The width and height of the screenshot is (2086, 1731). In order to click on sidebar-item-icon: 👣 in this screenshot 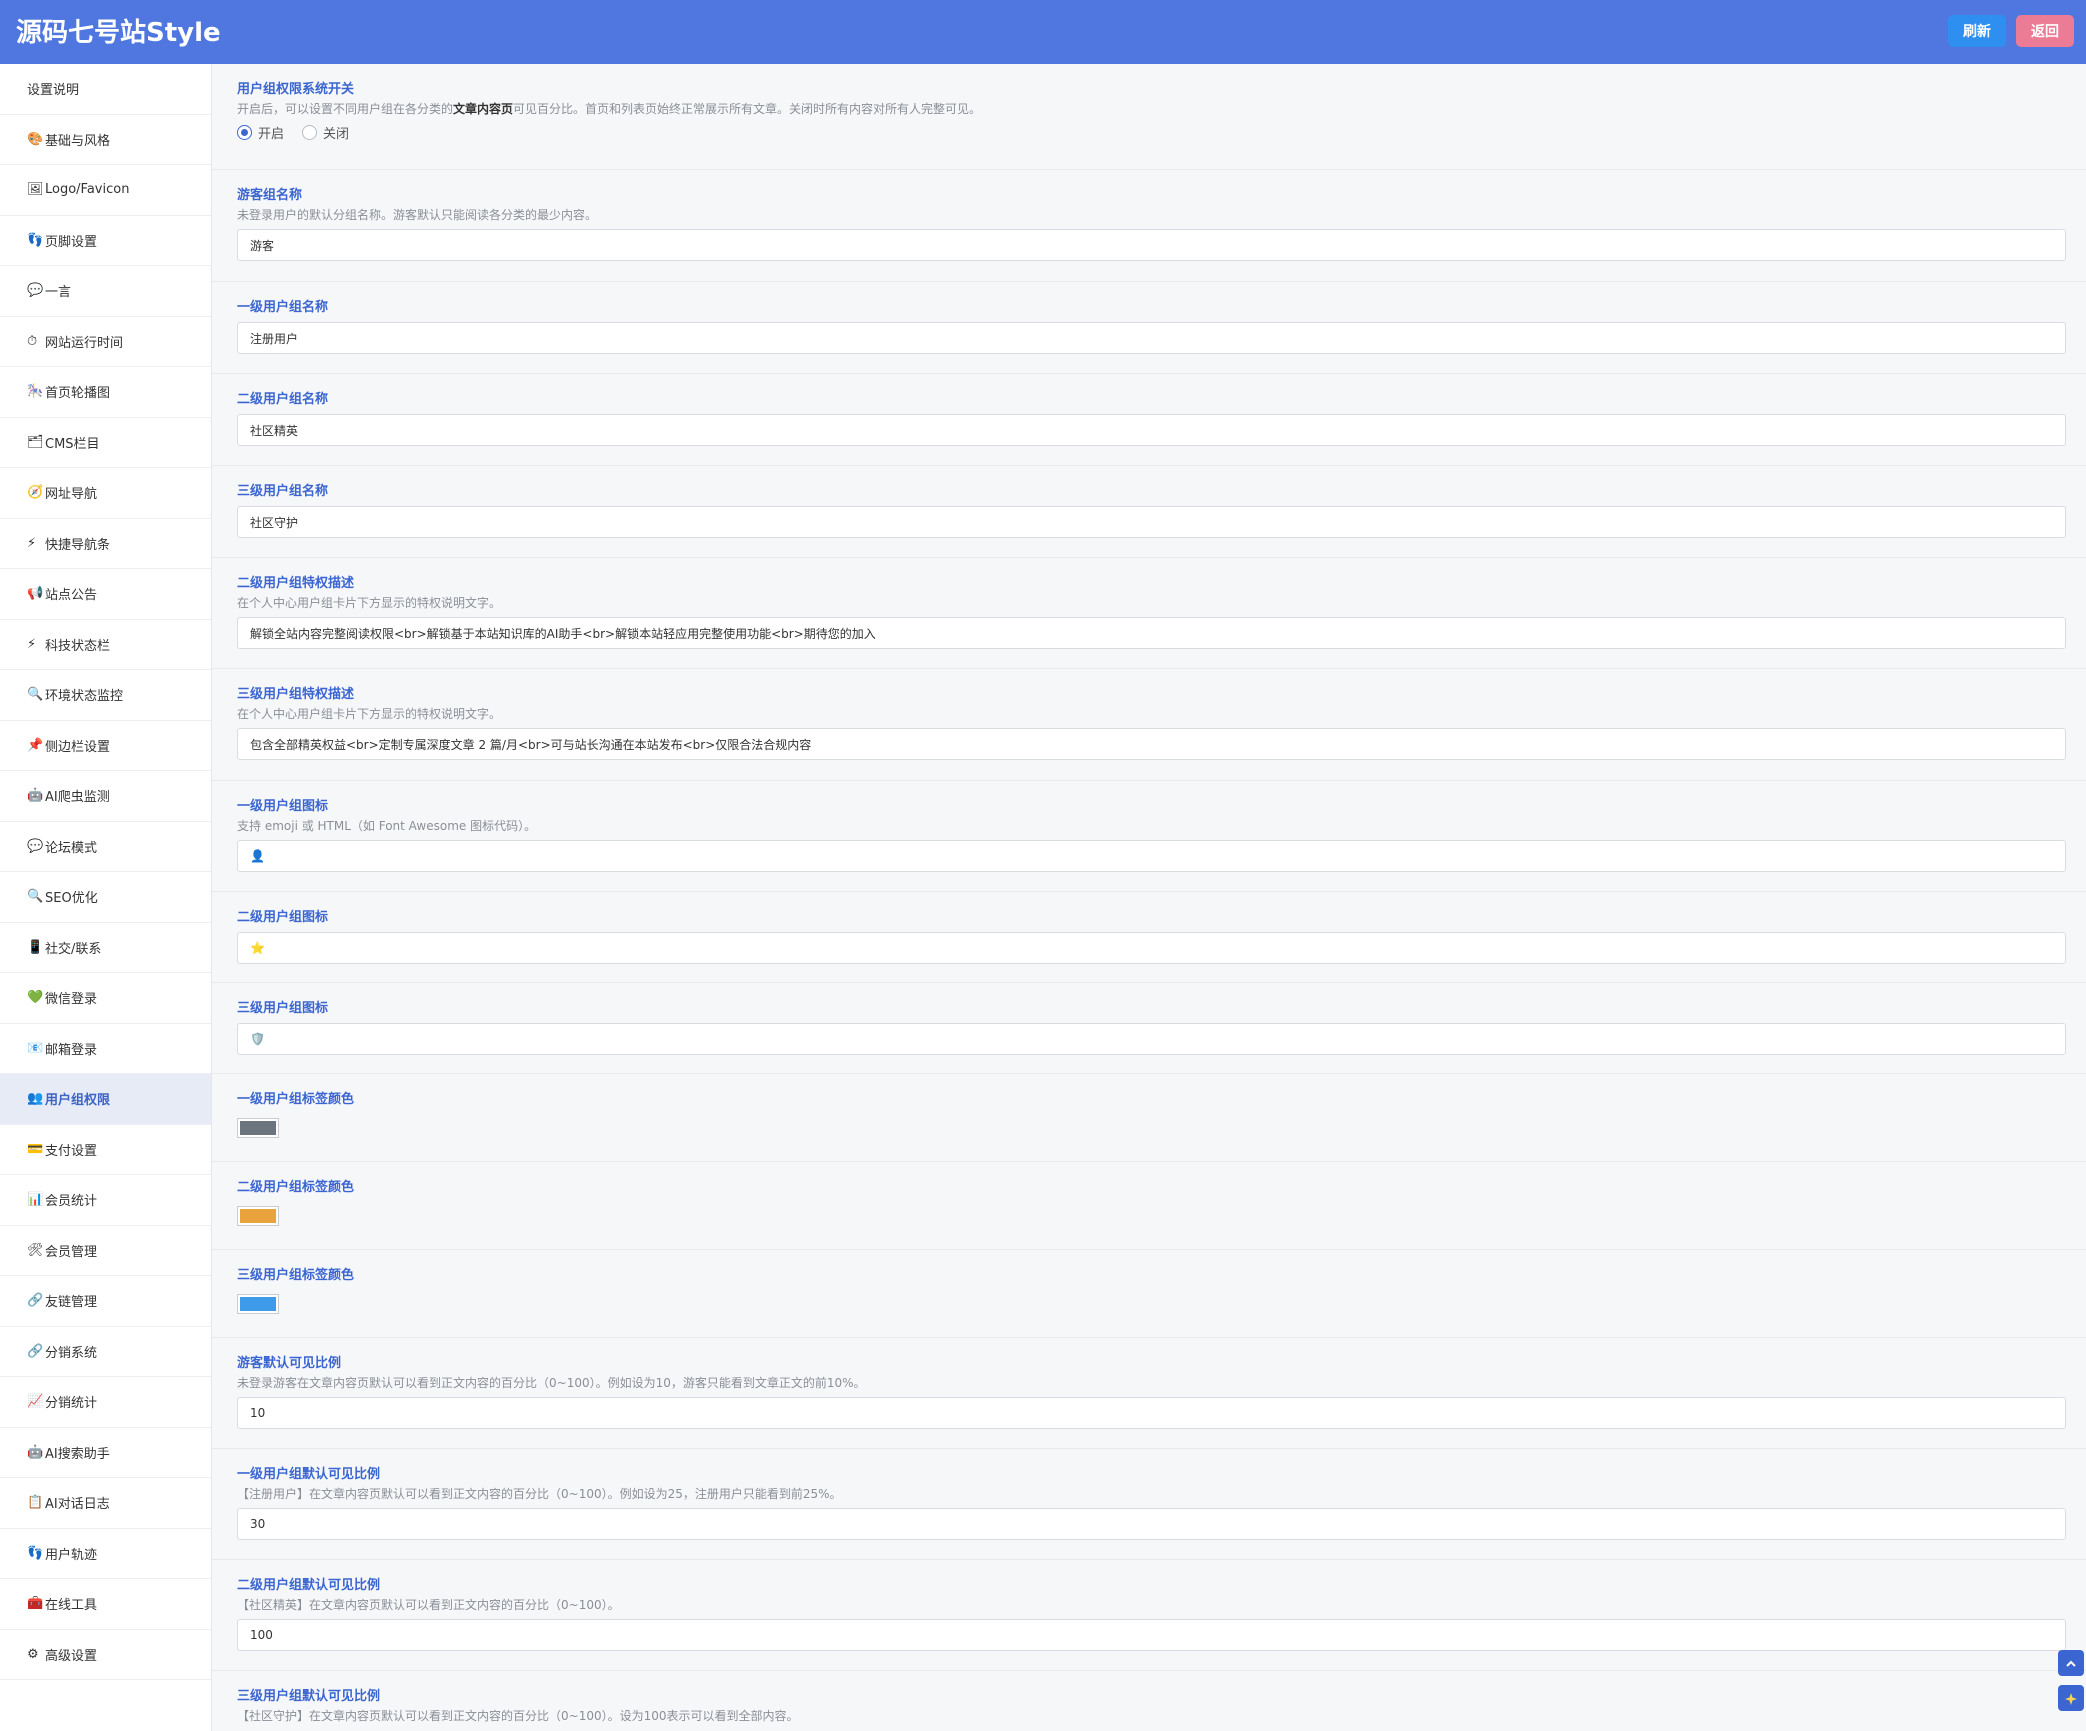, I will do `click(35, 1553)`.